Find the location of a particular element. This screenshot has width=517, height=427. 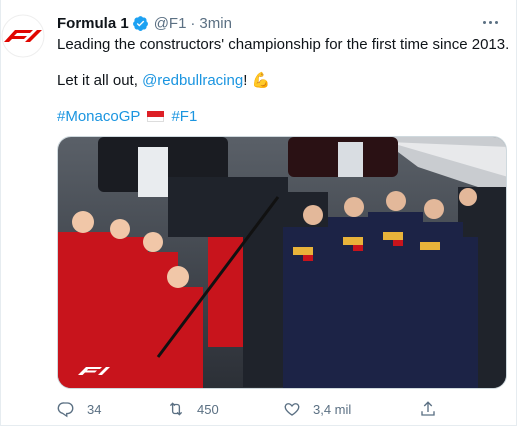

hashtag-link: #MonacoGP is located at coordinates (98, 116).